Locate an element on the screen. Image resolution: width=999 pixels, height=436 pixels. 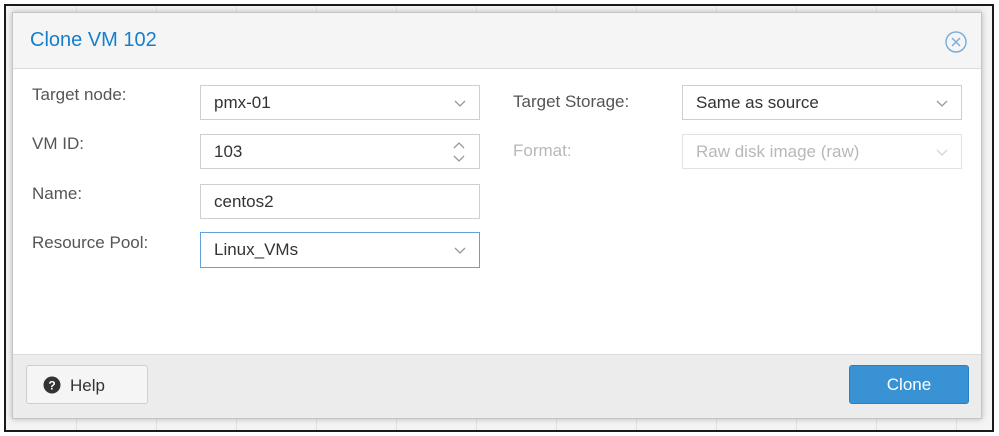
question-circle-icon: ? is located at coordinates (52, 385).